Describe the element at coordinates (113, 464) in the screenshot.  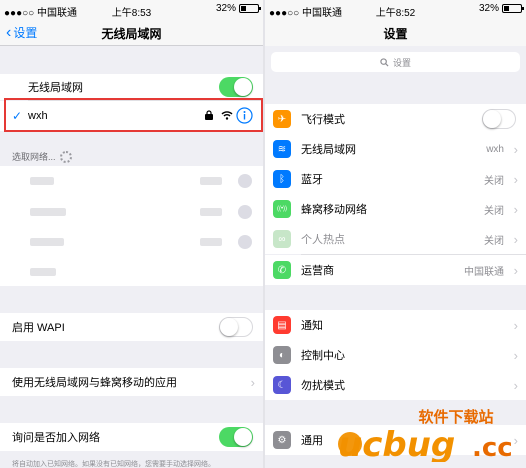
I see `footnote: 将自动加入已知网络。如果没有已知网络，您需要手动选择网络。` at that location.